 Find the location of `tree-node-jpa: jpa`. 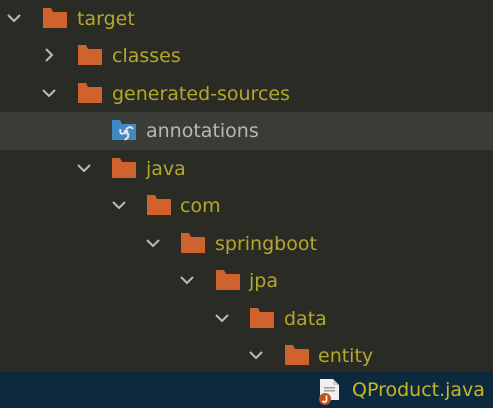

tree-node-jpa: jpa is located at coordinates (246, 281).